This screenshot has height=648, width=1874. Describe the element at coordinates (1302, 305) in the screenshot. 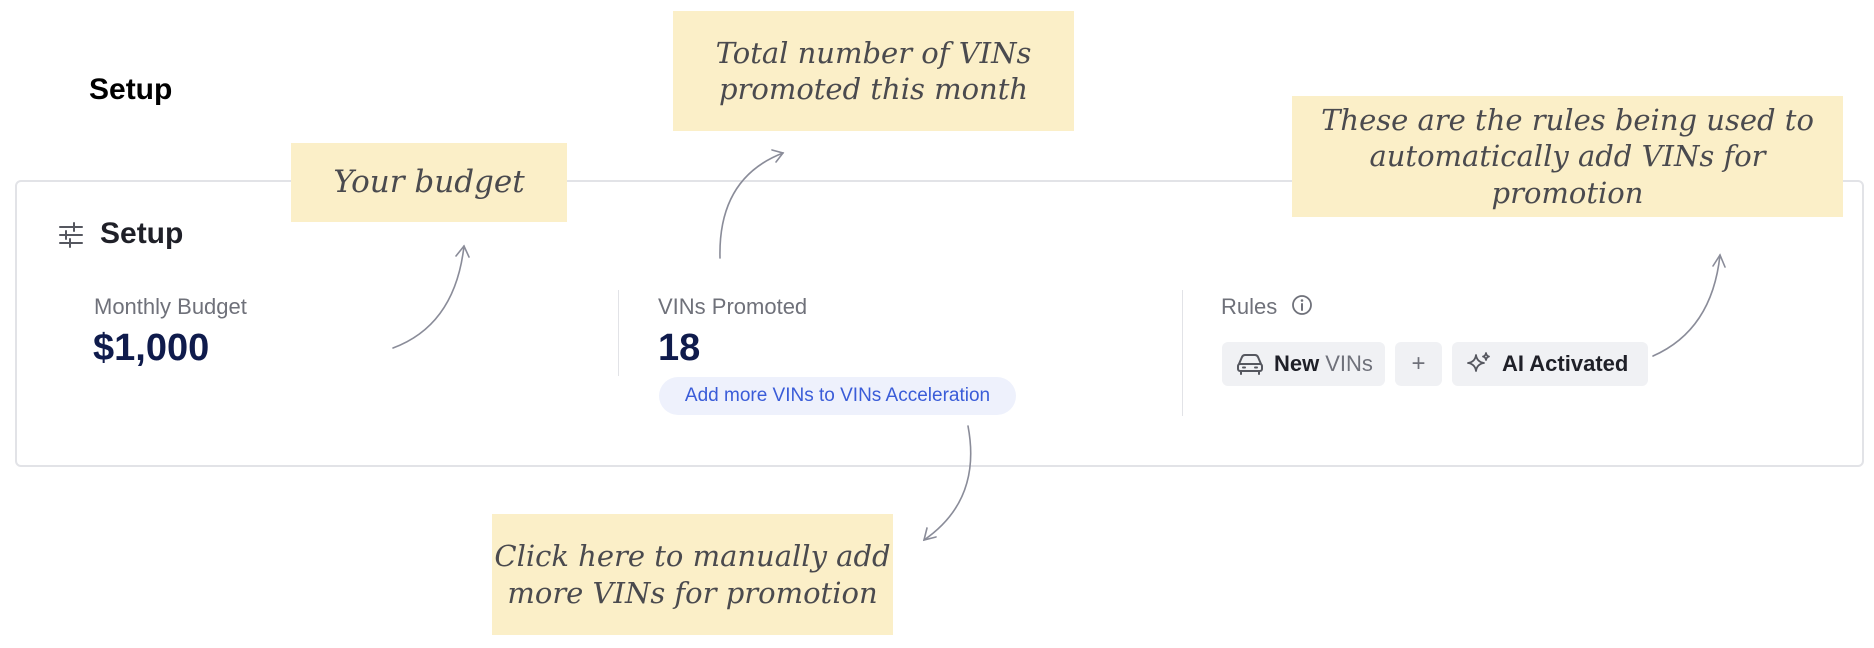

I see `info-icon` at that location.